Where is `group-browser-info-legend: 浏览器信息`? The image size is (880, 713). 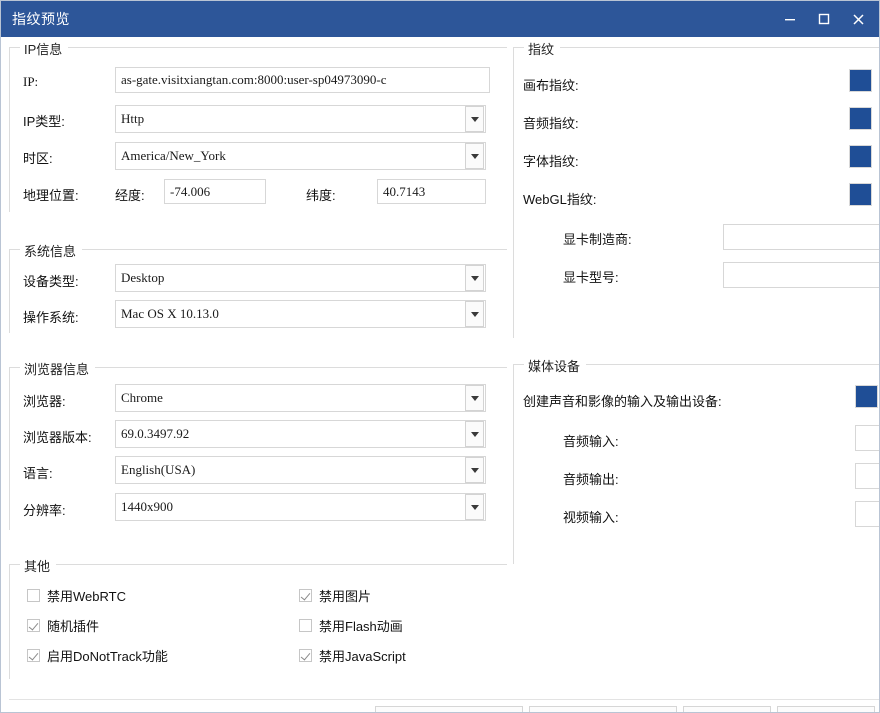 group-browser-info-legend: 浏览器信息 is located at coordinates (58, 368).